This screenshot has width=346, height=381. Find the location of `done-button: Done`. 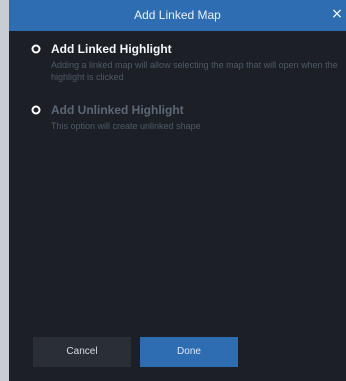

done-button: Done is located at coordinates (189, 352).